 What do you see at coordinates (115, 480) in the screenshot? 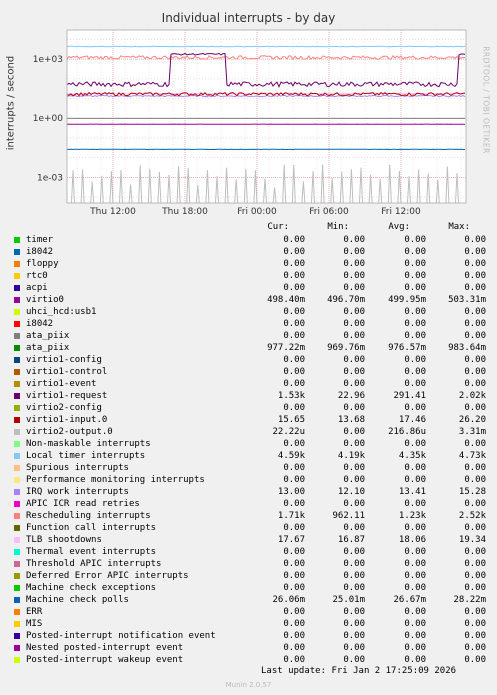
I see `legend-series-name: Performance monitoring interrupts` at bounding box center [115, 480].